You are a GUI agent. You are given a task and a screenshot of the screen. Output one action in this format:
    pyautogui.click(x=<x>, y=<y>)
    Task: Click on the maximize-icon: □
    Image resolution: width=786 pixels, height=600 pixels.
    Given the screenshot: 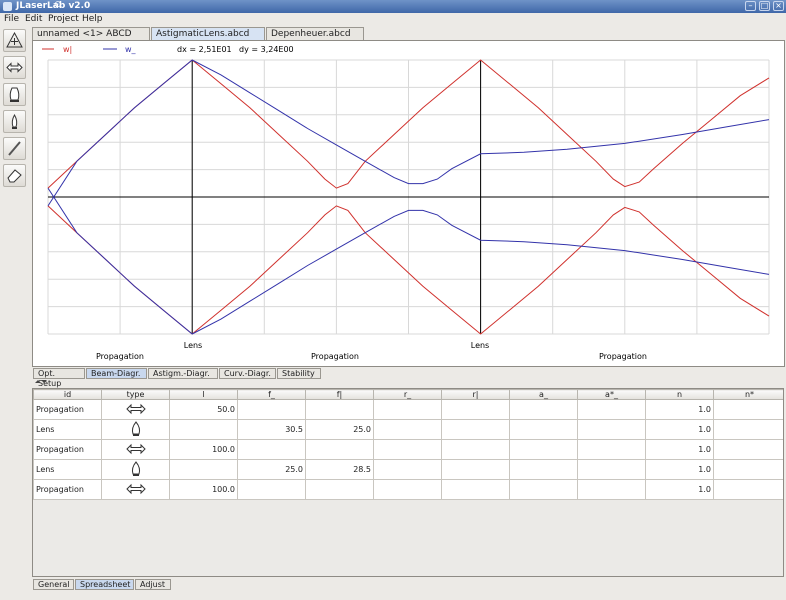 What is the action you would take?
    pyautogui.click(x=764, y=6)
    